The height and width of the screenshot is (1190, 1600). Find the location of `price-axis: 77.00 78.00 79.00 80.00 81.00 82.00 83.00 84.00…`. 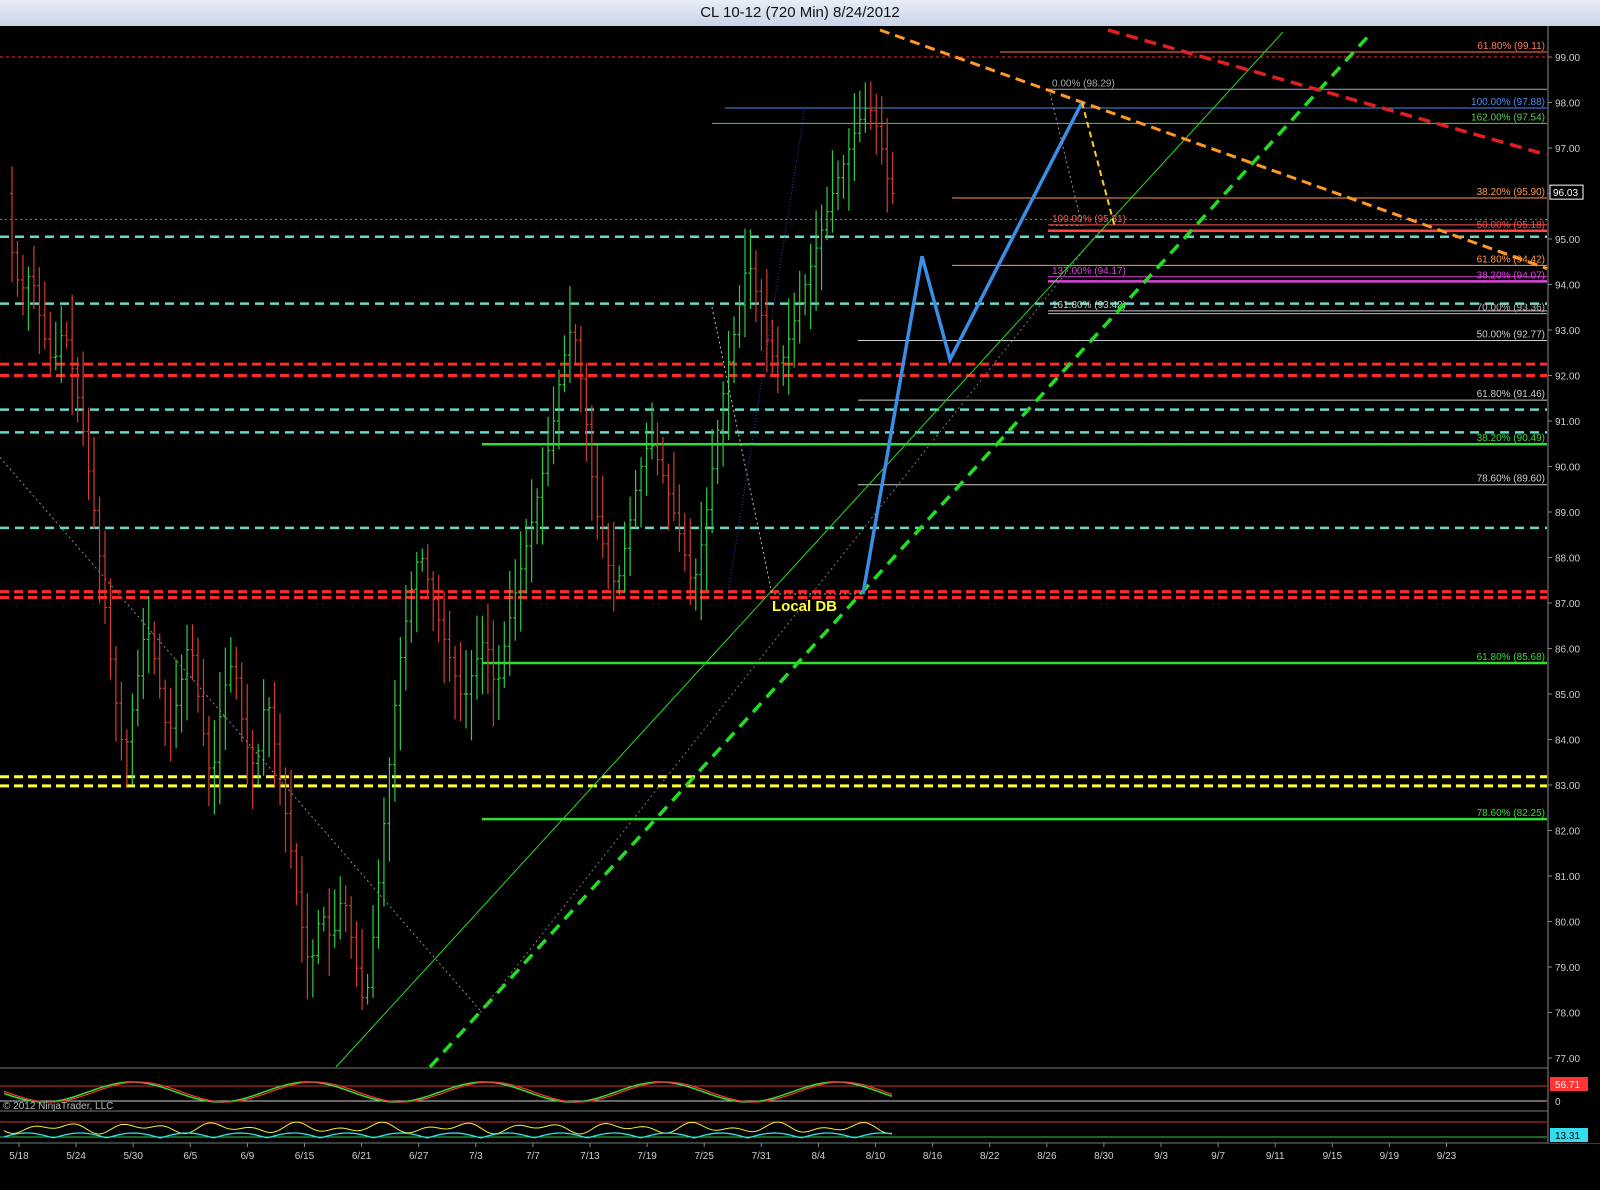

price-axis: 77.00 78.00 79.00 80.00 81.00 82.00 83.00 84.00… is located at coordinates (1573, 584).